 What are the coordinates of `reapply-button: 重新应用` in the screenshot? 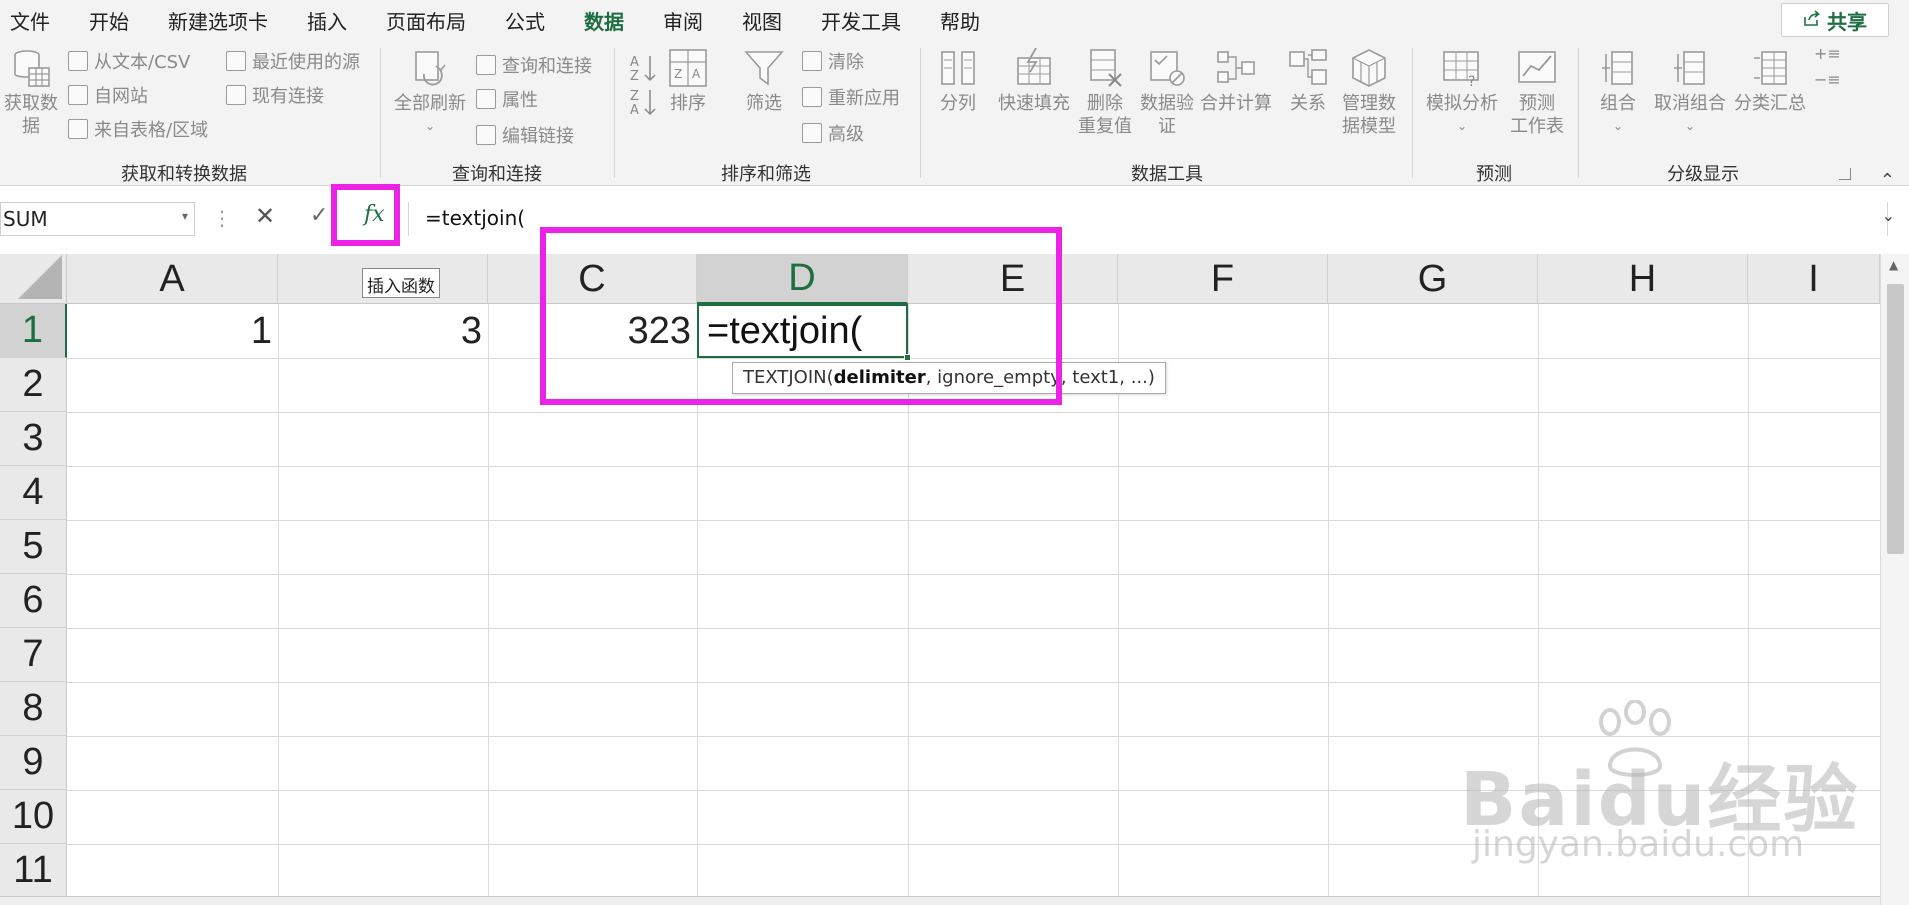 It's located at (851, 97).